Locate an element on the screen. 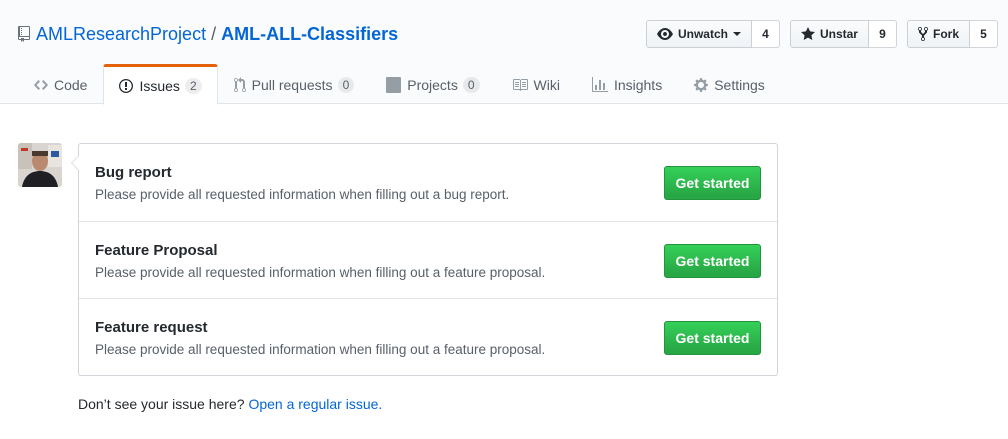 Image resolution: width=1008 pixels, height=439 pixels. watchers-count: 4 is located at coordinates (765, 34).